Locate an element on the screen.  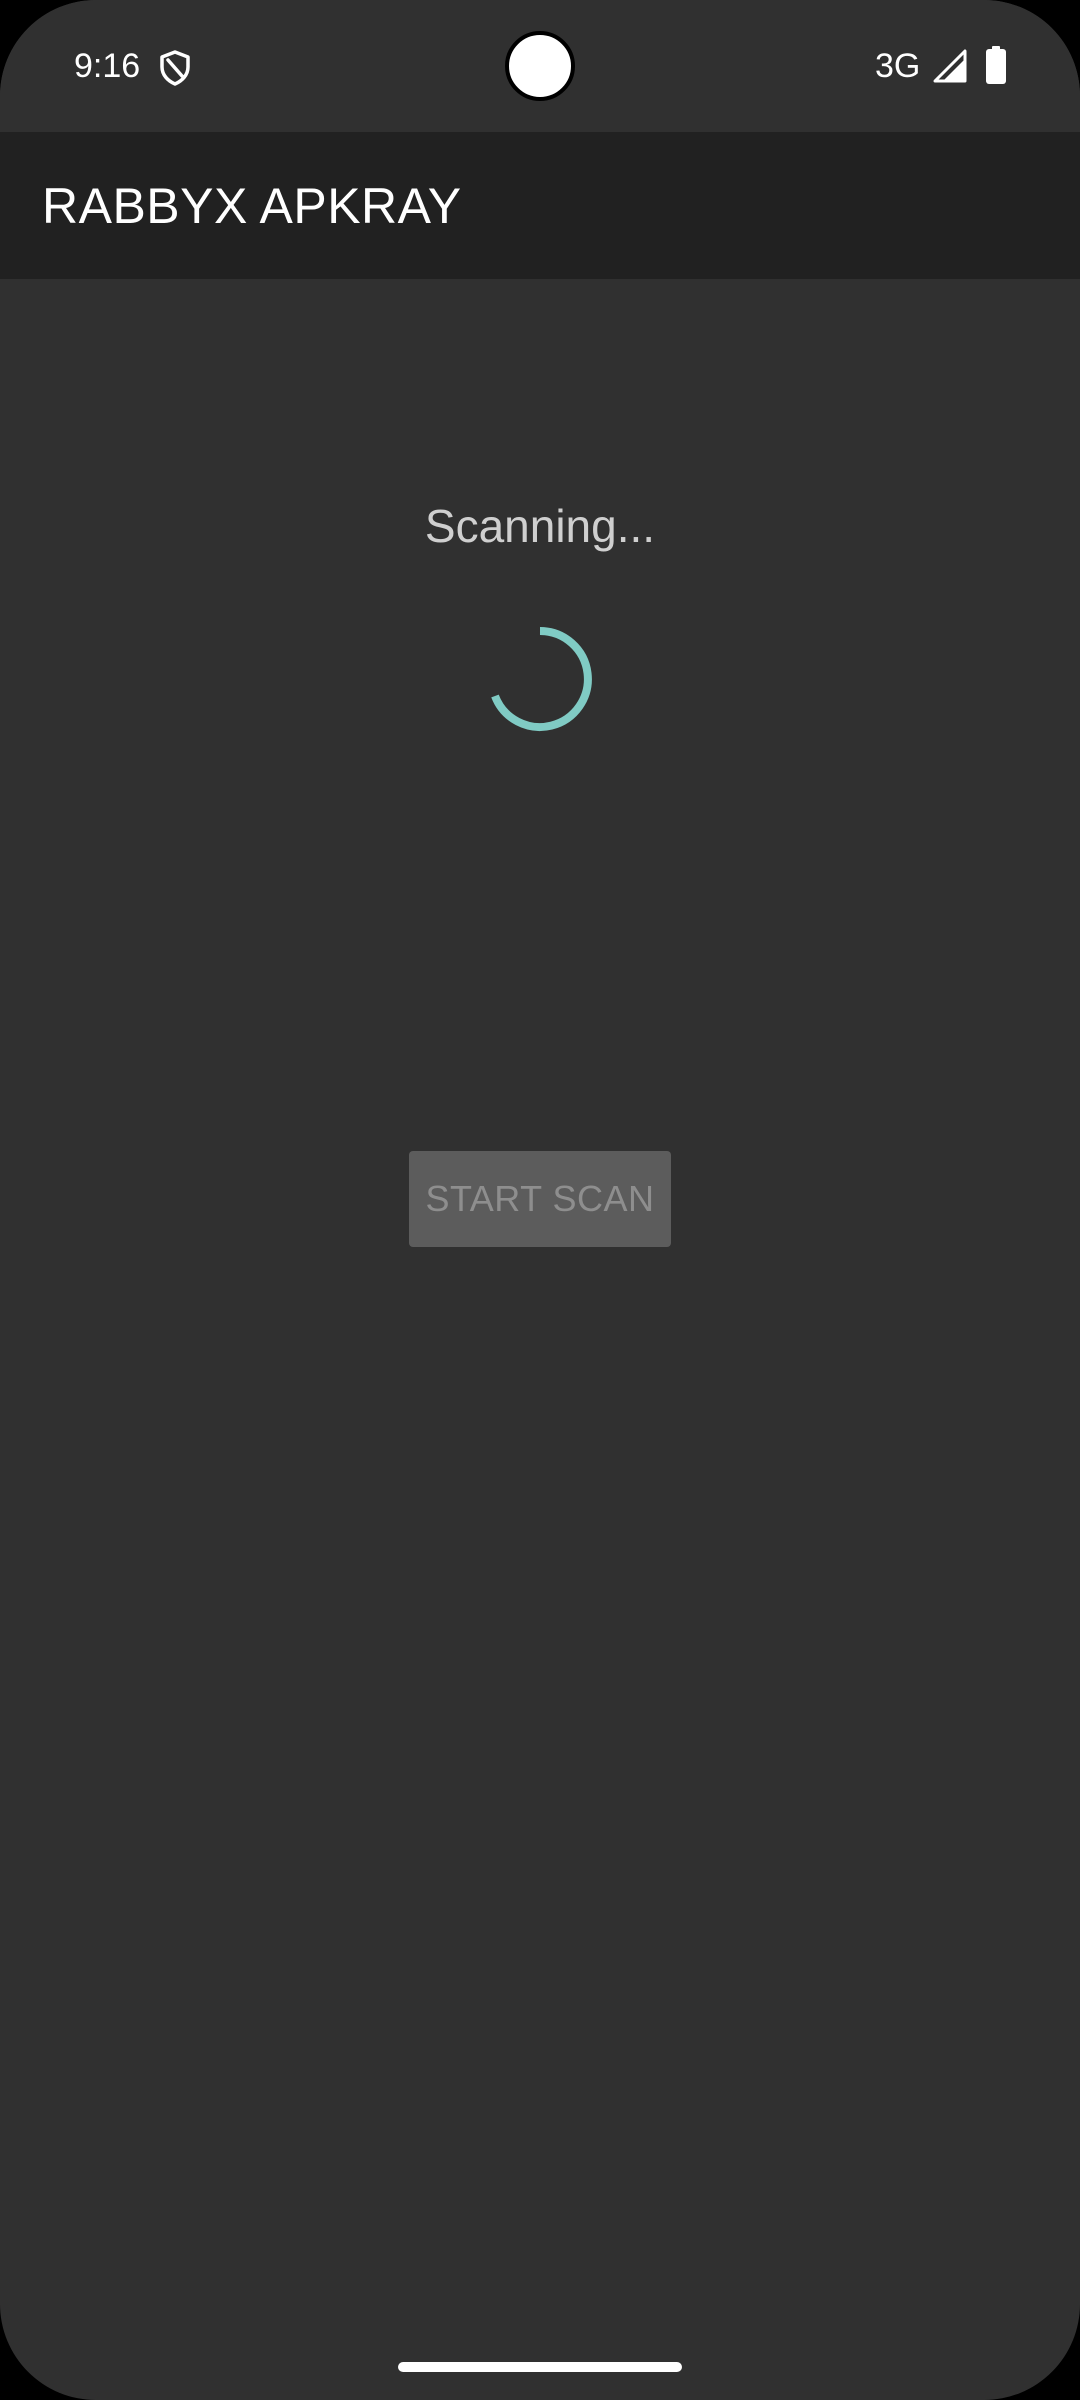
status-bar: 9:16 3G is located at coordinates (540, 66).